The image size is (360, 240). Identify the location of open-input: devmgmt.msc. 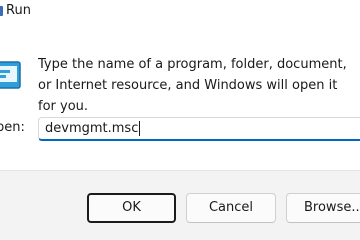
(199, 129).